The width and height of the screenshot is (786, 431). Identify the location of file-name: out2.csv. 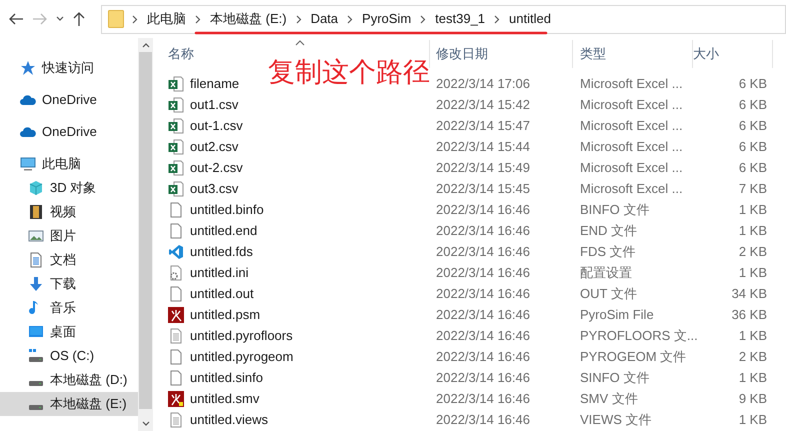
(214, 146).